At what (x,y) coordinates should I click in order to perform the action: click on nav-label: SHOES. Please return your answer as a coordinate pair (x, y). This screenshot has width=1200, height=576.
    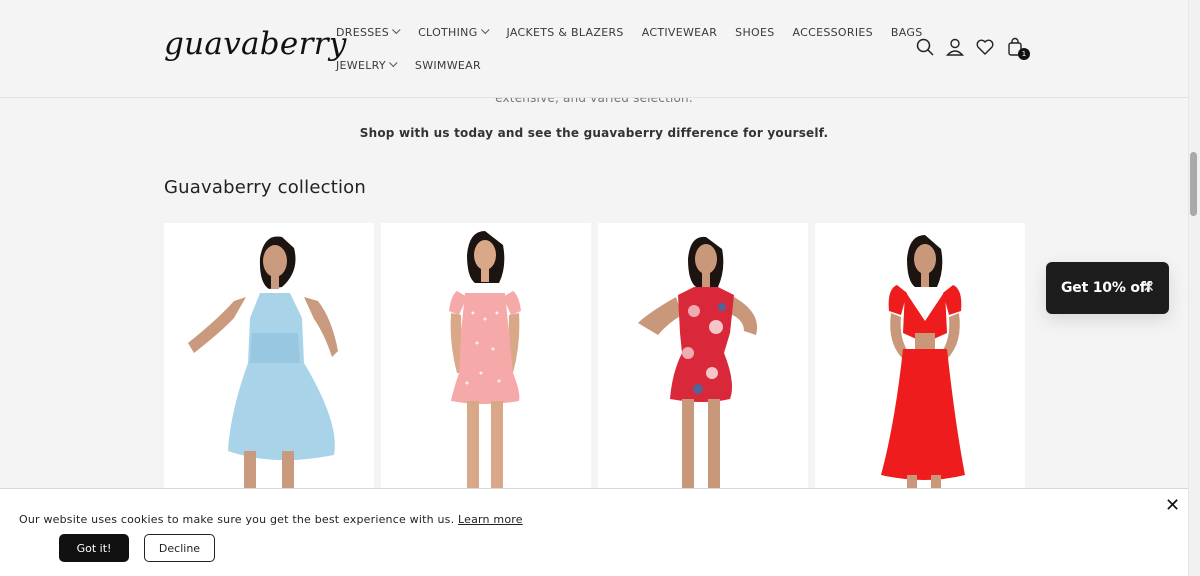
    Looking at the image, I should click on (755, 32).